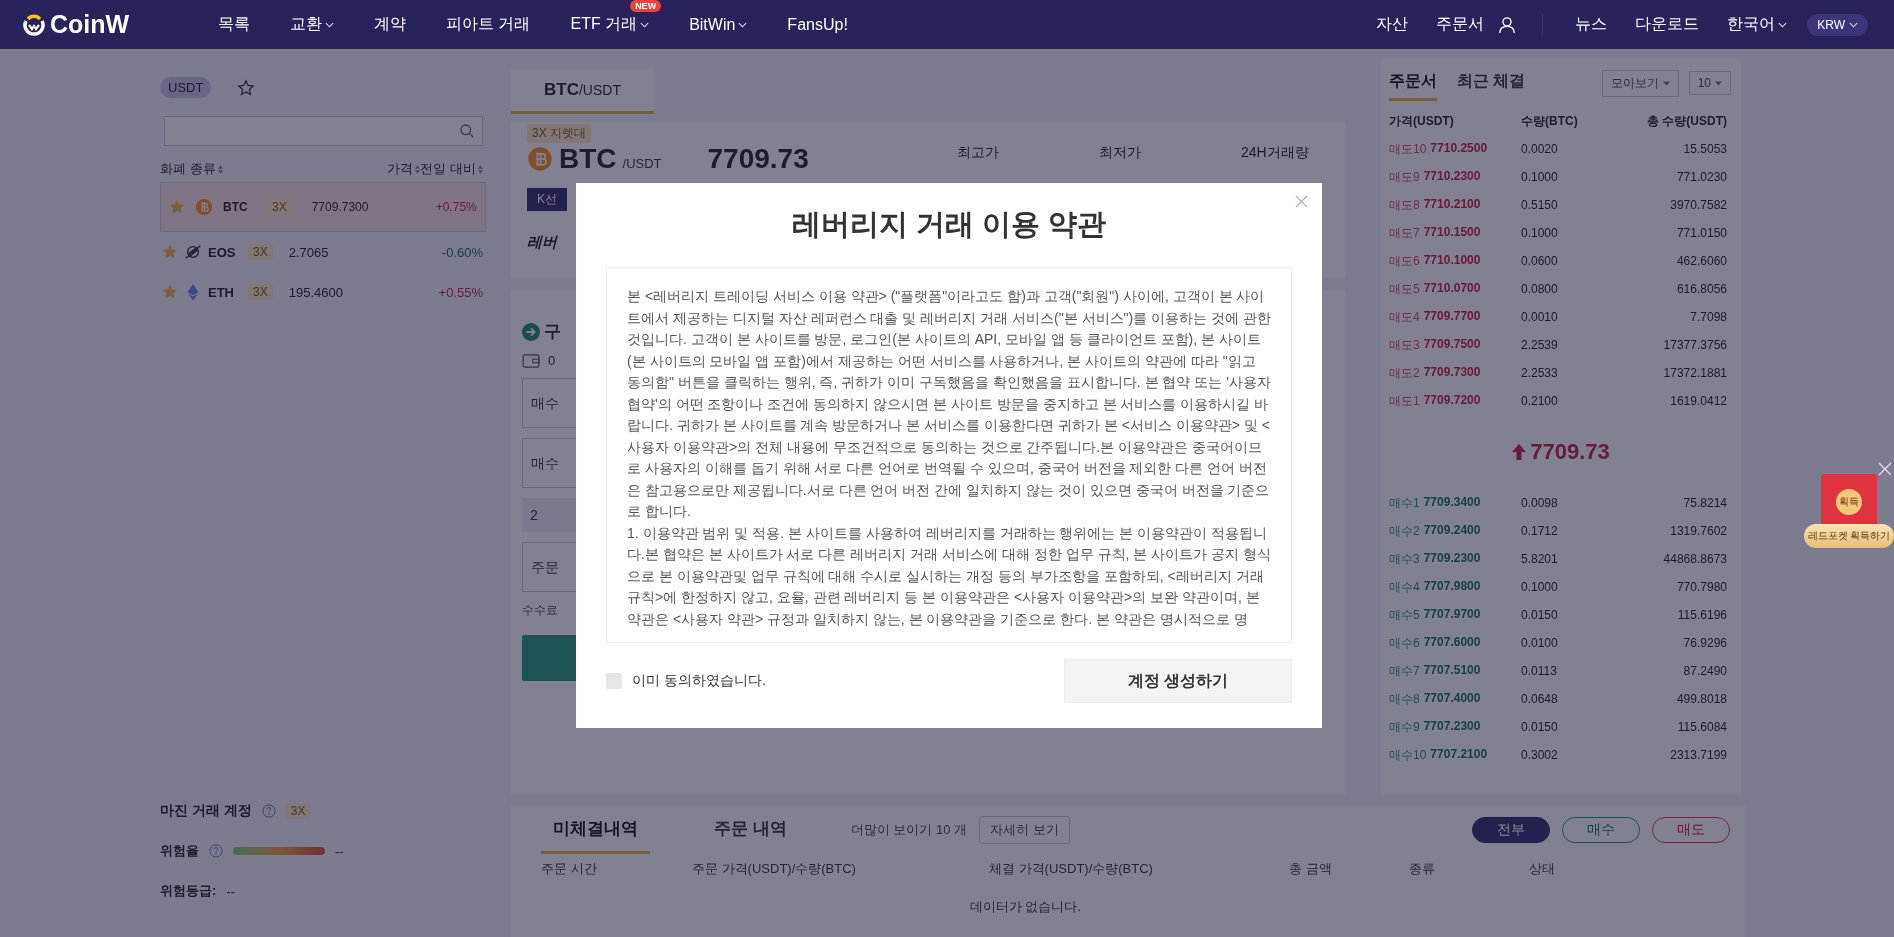  I want to click on amount: 0.0010, so click(1540, 317).